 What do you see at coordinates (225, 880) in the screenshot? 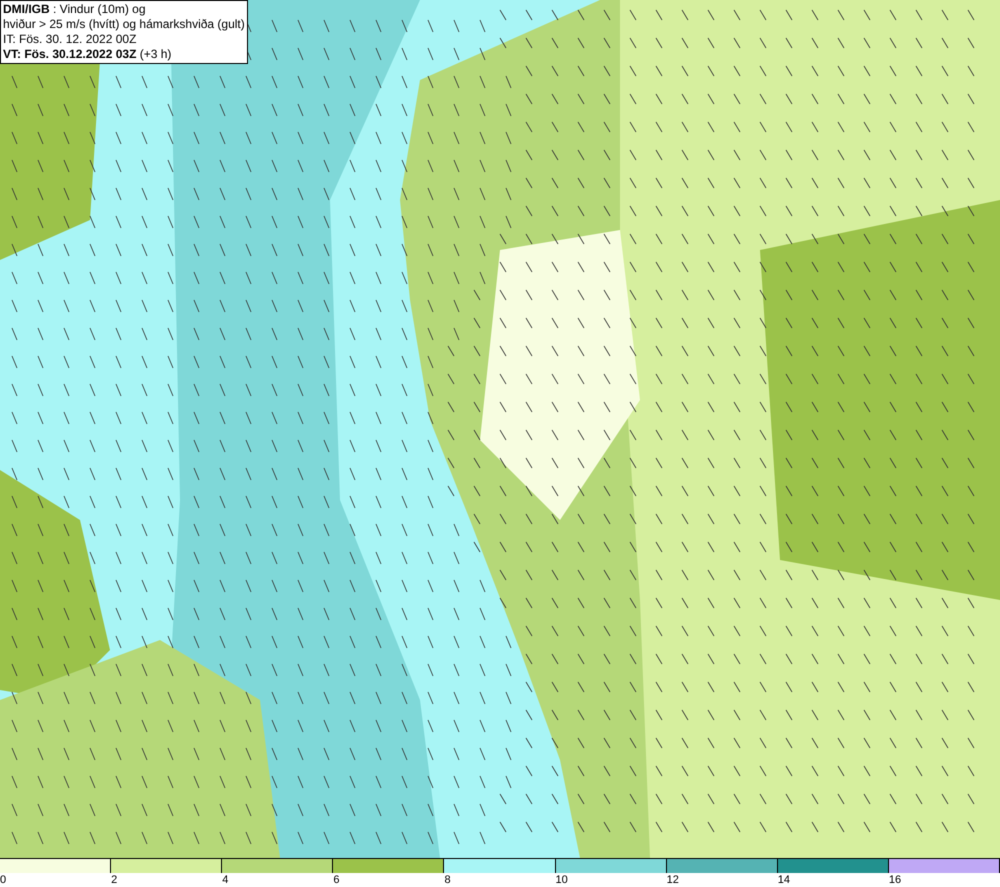
I see `legend-label: 4` at bounding box center [225, 880].